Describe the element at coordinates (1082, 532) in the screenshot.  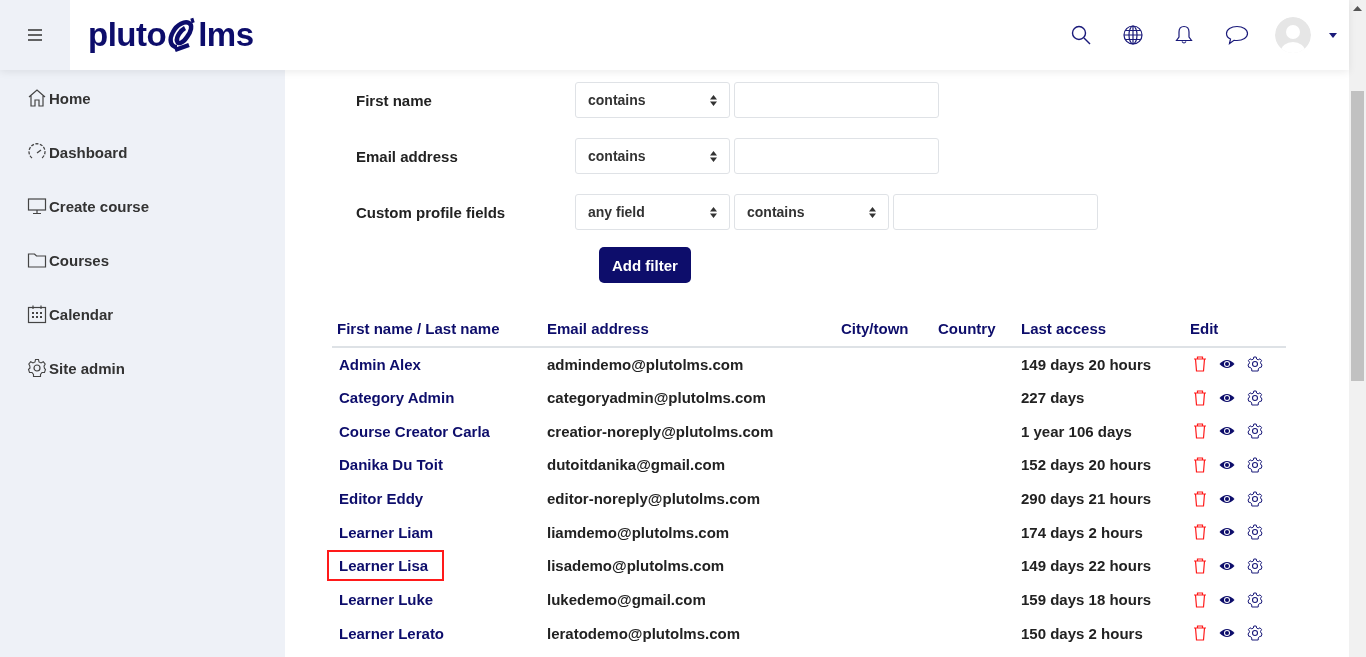
I see `table-cell-text: 174 days 2 hours` at that location.